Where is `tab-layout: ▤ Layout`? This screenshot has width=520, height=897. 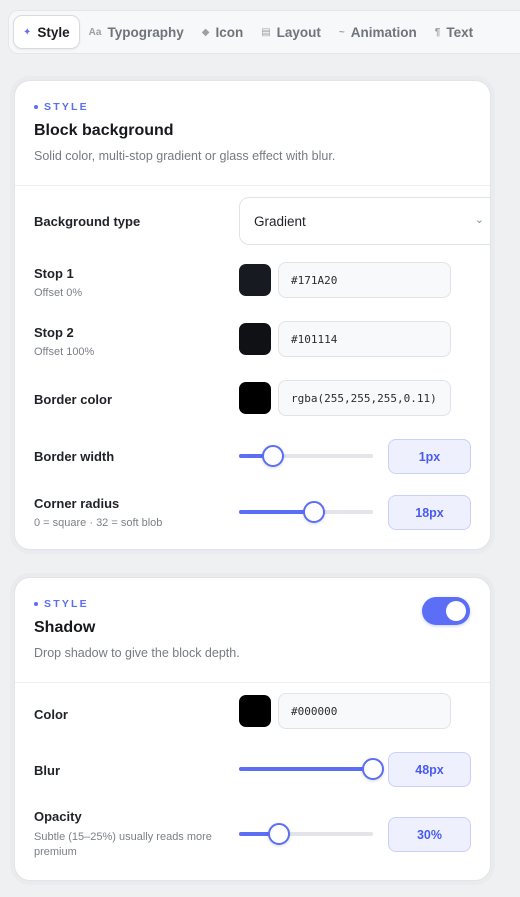
tab-layout: ▤ Layout is located at coordinates (291, 32).